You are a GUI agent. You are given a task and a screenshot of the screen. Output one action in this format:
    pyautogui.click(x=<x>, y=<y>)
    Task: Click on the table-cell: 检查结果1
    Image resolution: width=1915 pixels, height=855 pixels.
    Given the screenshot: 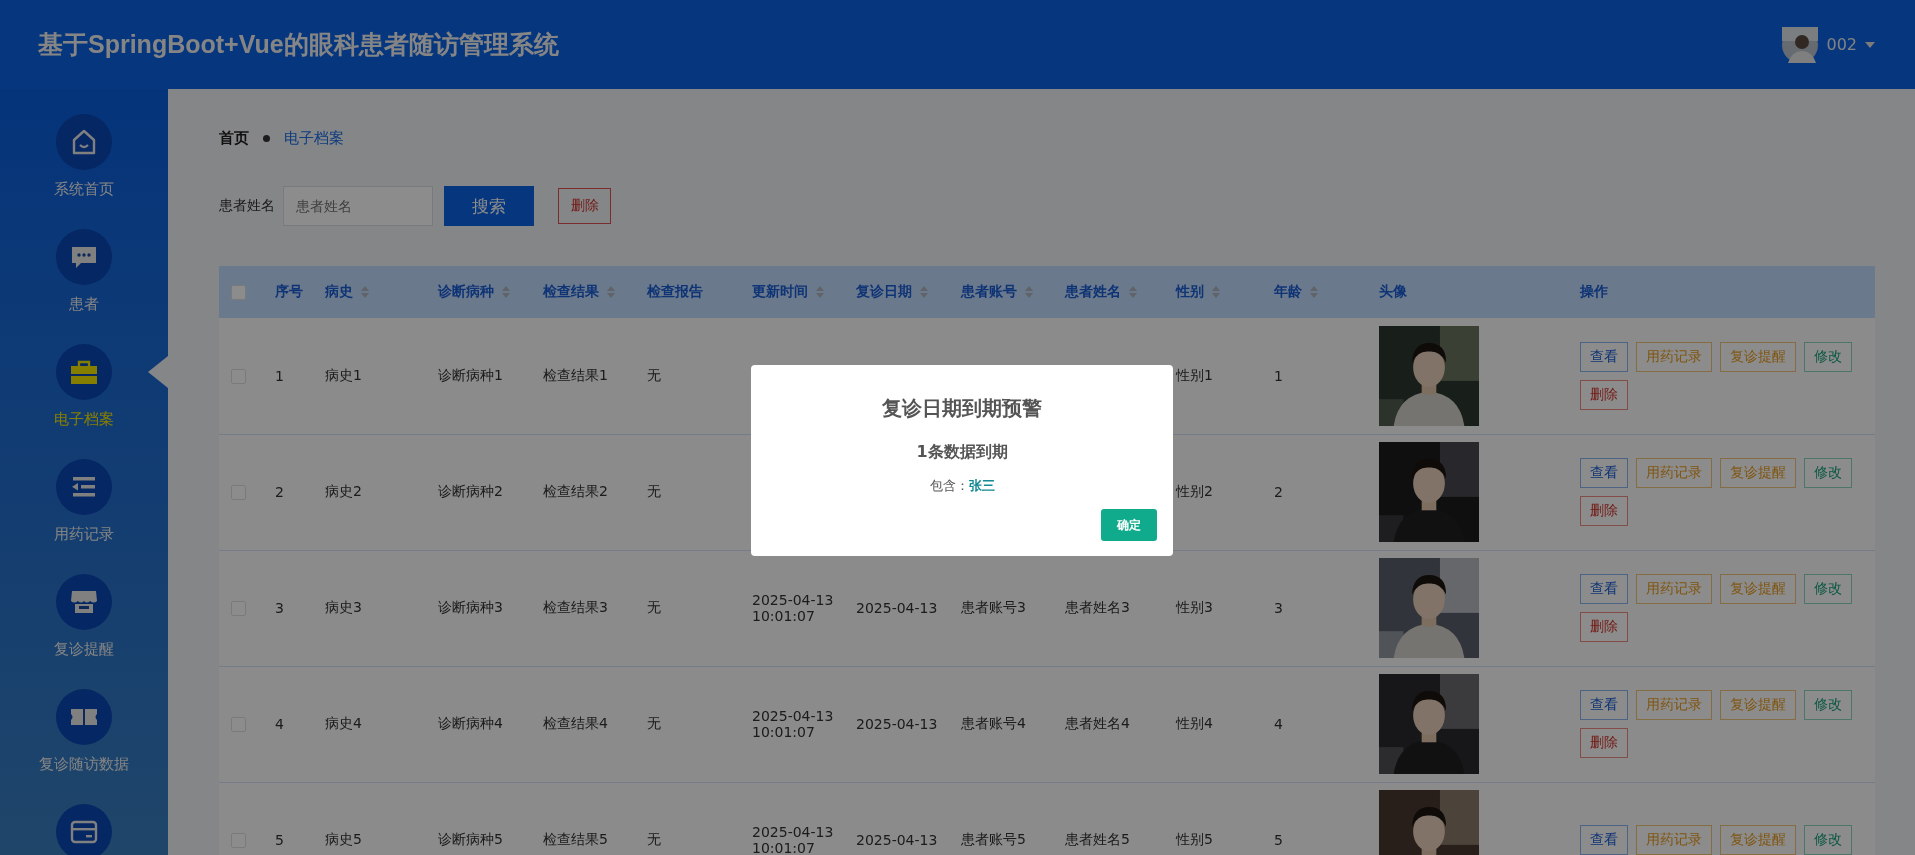 What is the action you would take?
    pyautogui.click(x=575, y=375)
    